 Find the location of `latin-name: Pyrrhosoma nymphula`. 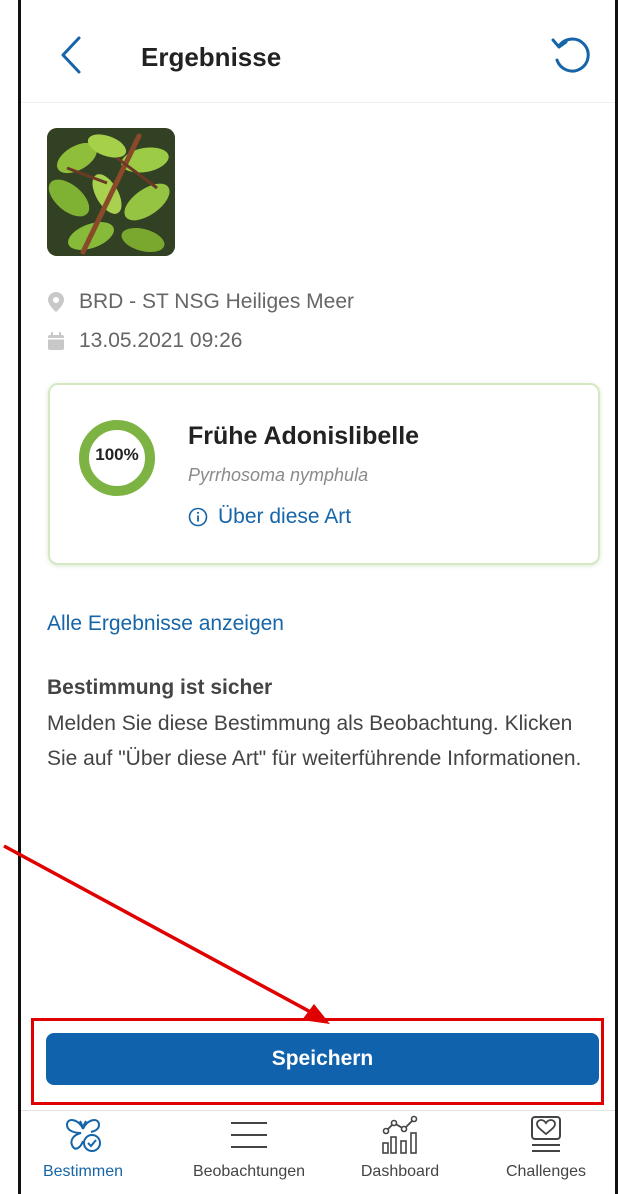

latin-name: Pyrrhosoma nymphula is located at coordinates (278, 475).